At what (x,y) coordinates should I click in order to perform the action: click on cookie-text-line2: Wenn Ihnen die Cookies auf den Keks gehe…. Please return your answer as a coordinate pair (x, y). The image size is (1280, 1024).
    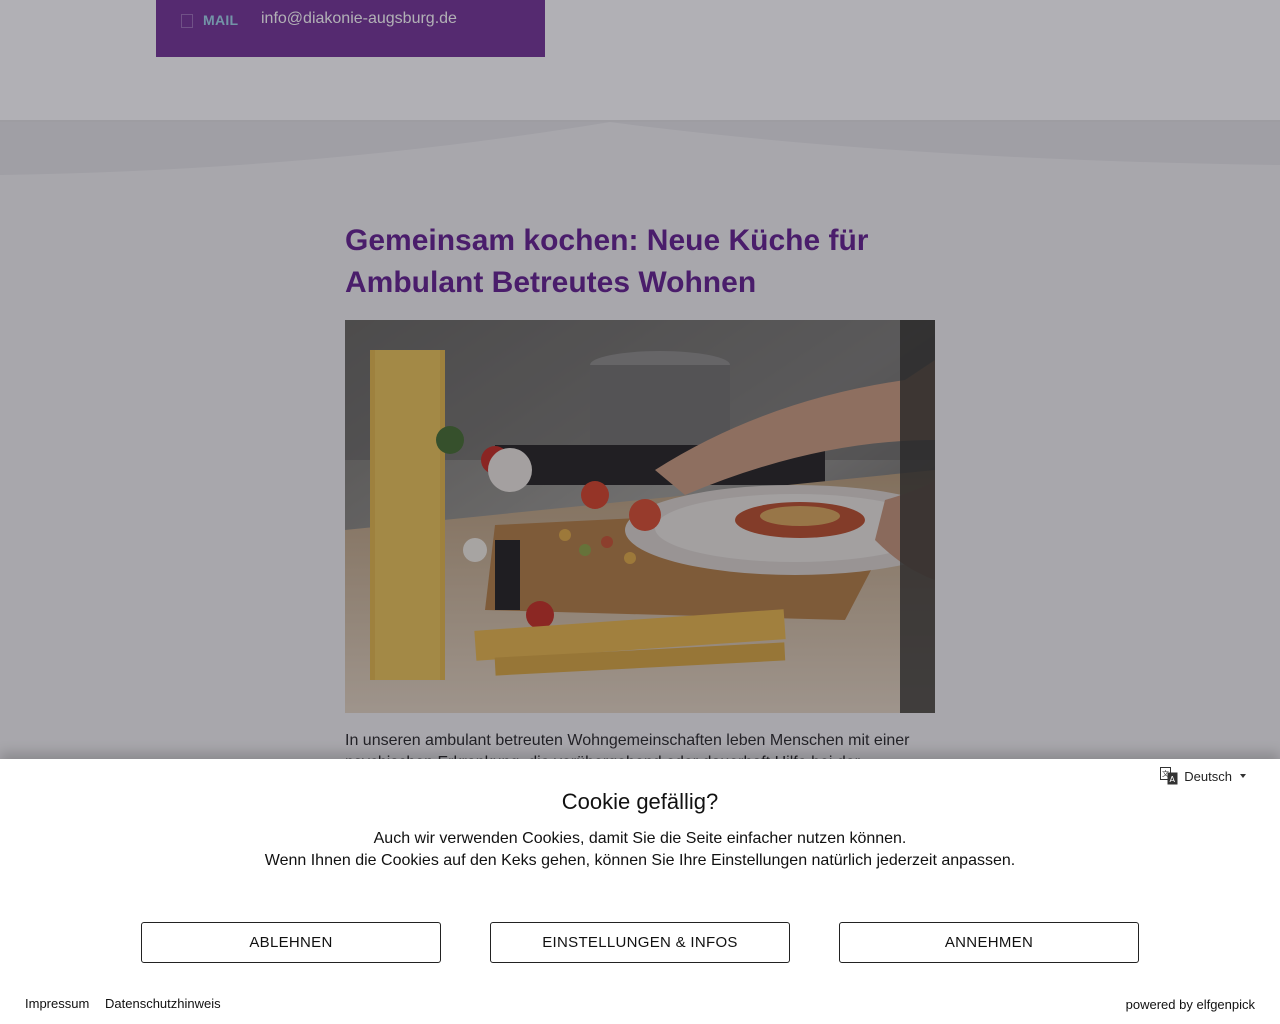
    Looking at the image, I should click on (640, 860).